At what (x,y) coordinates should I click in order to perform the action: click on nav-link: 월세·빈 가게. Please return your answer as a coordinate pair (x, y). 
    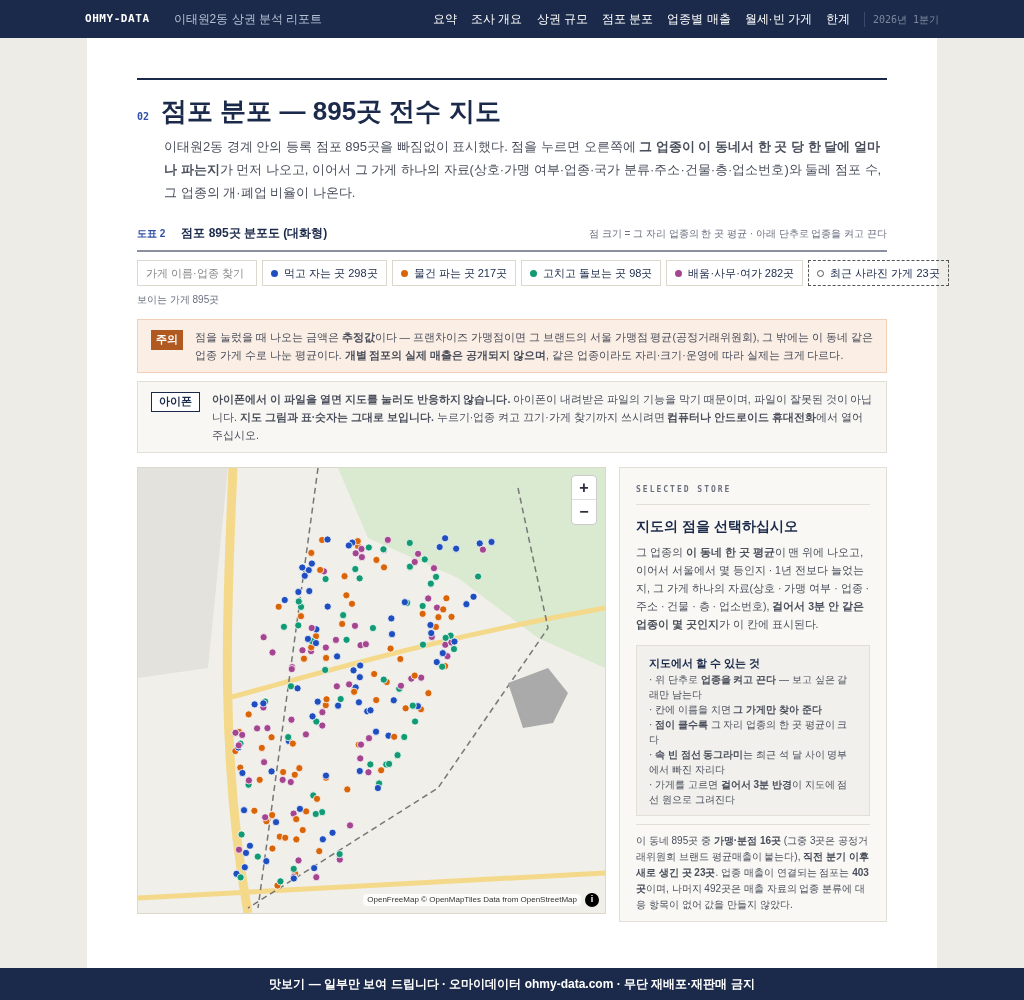
    Looking at the image, I should click on (778, 19).